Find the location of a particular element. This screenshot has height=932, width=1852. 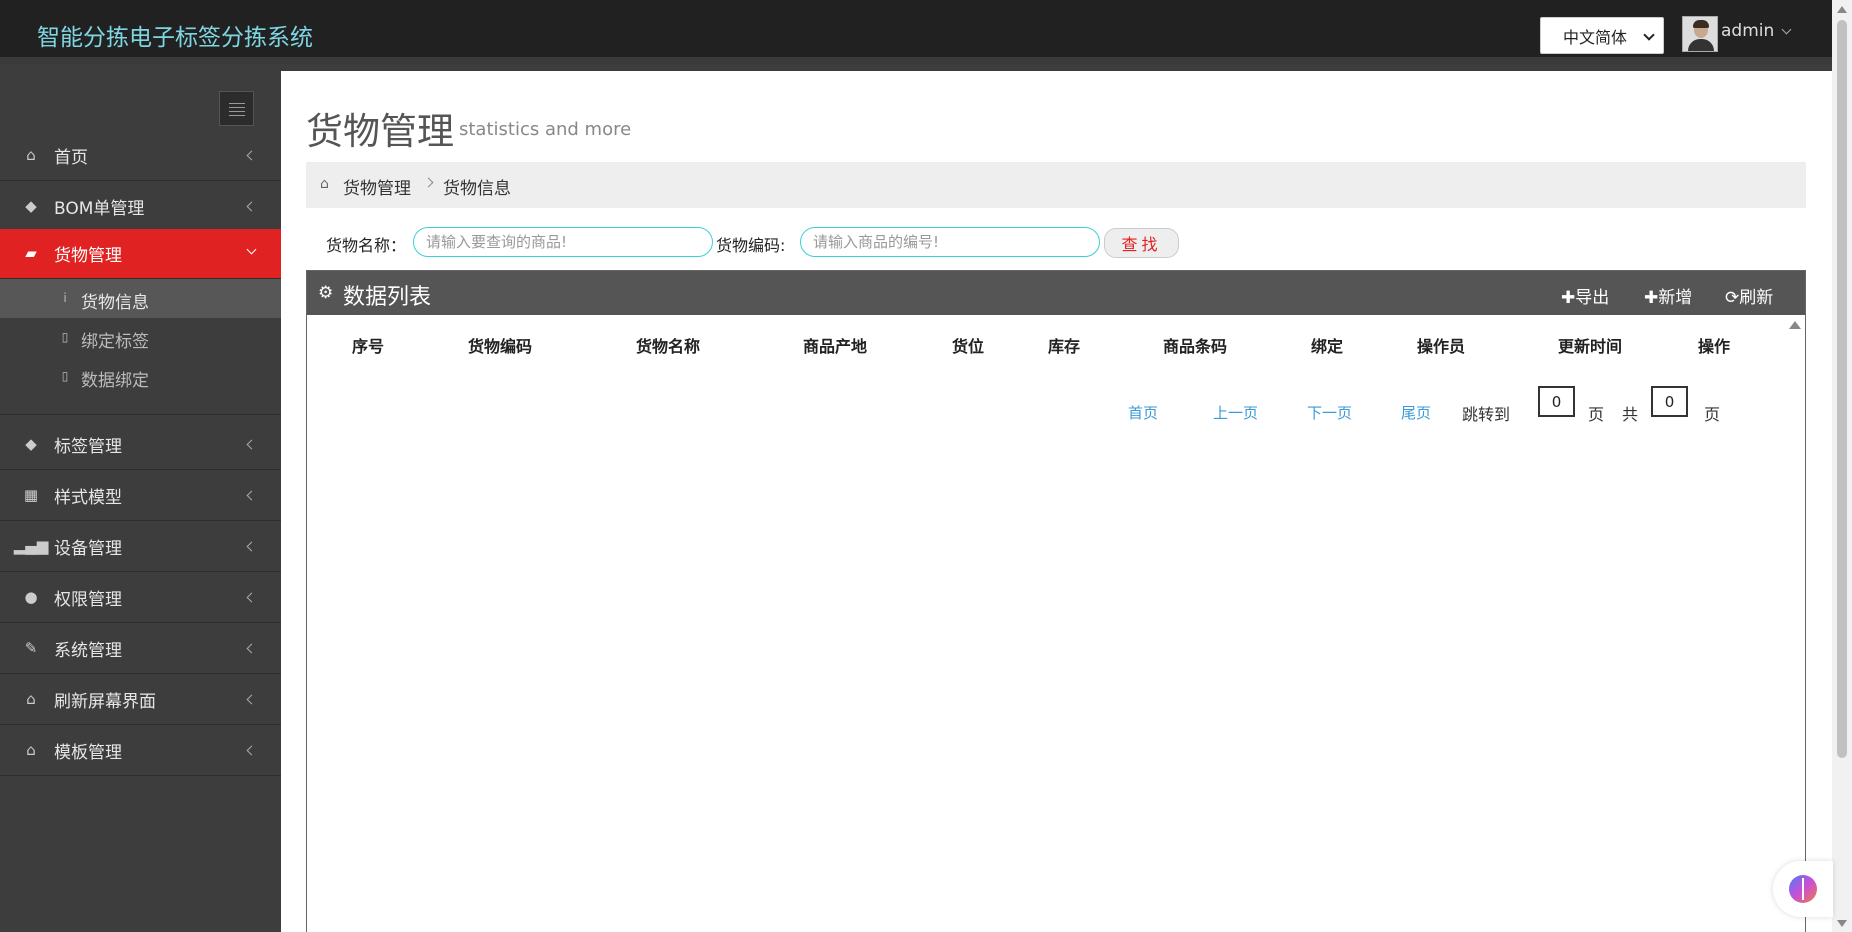

sidebar-item-refresh-screen: ⌂ 刷新屏幕界面 is located at coordinates (140, 700).